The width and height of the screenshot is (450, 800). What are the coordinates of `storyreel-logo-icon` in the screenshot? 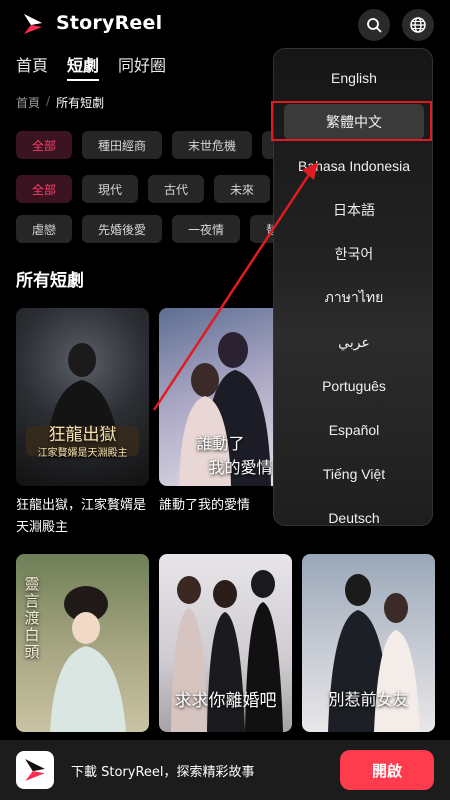 It's located at (35, 770).